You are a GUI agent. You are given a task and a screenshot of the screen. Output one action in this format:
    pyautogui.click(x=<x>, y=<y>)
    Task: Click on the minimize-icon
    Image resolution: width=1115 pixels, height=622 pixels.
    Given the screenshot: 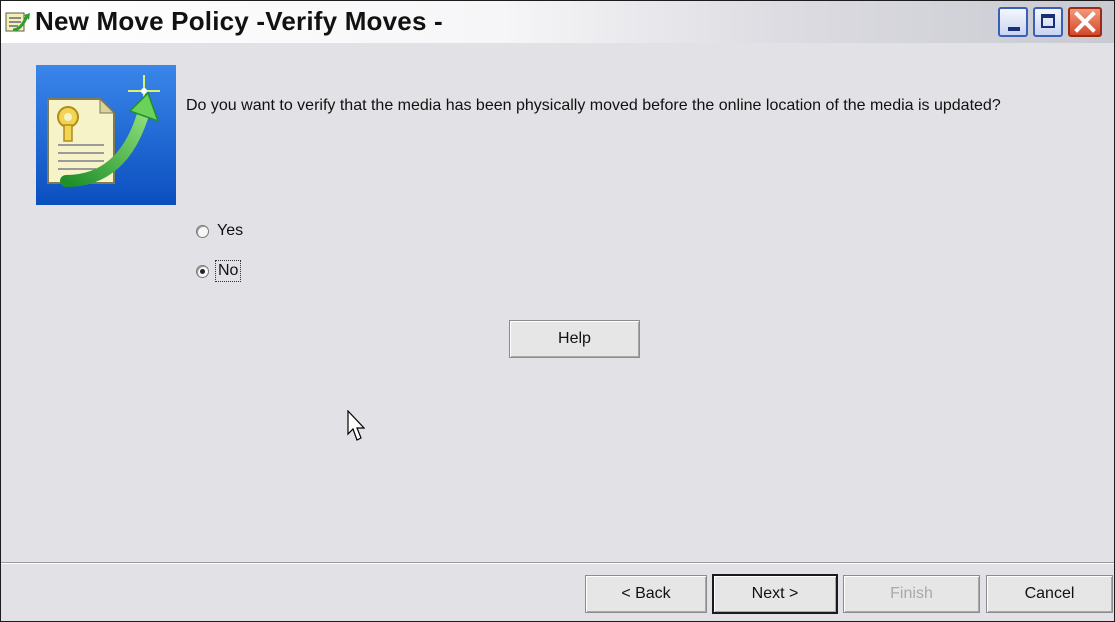 What is the action you would take?
    pyautogui.click(x=1014, y=29)
    